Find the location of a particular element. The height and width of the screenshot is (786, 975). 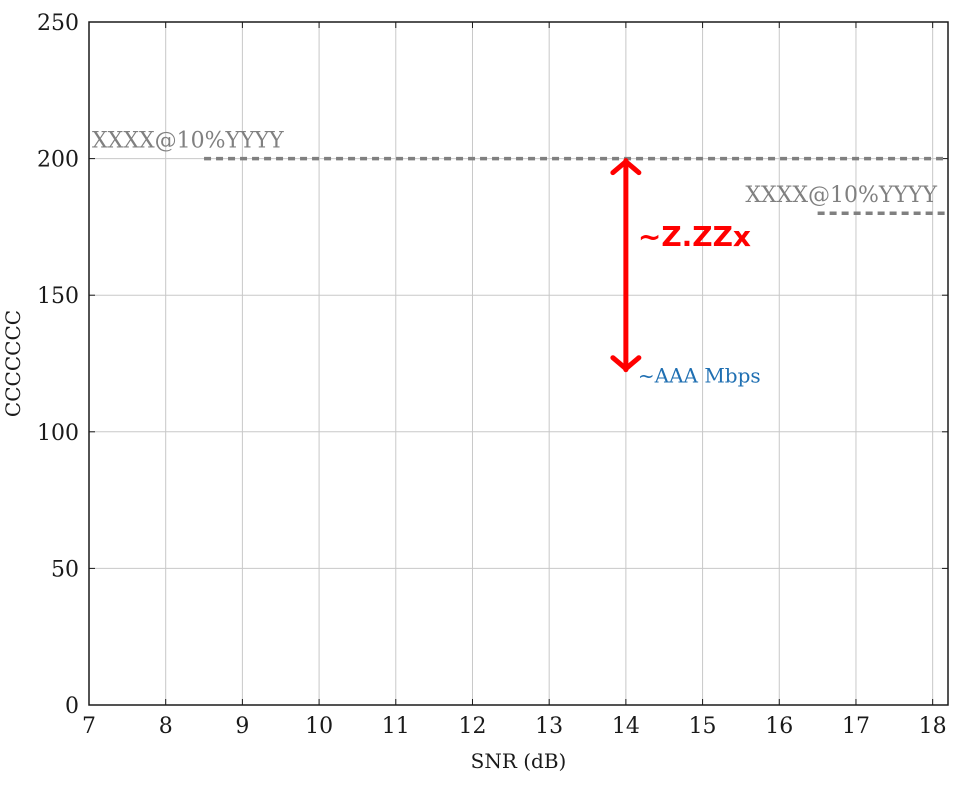

x-tick-label: 14 is located at coordinates (626, 726).